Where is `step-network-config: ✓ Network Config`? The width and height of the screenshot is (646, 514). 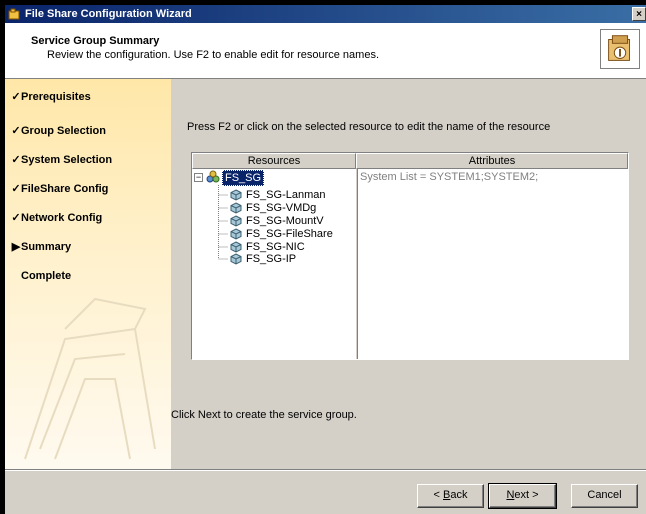
step-network-config: ✓ Network Config is located at coordinates (88, 218).